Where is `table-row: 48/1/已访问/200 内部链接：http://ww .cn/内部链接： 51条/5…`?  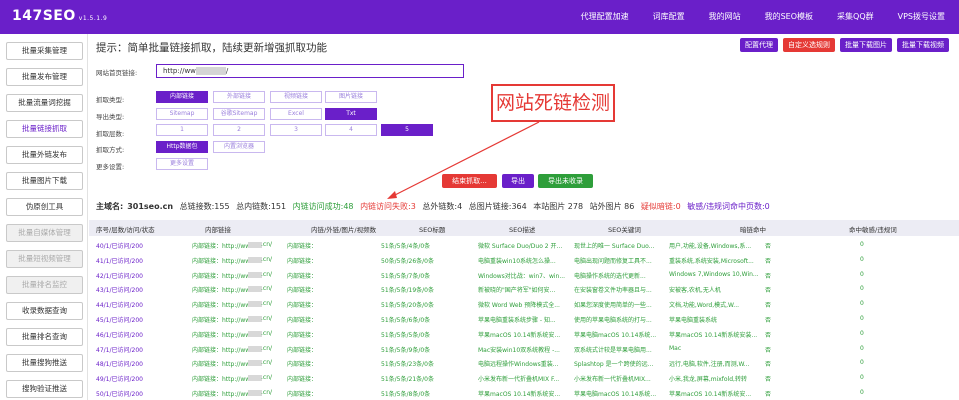
table-row: 48/1/已访问/200 内部链接：http://ww .cn/内部链接： 51条/5… is located at coordinates (524, 363).